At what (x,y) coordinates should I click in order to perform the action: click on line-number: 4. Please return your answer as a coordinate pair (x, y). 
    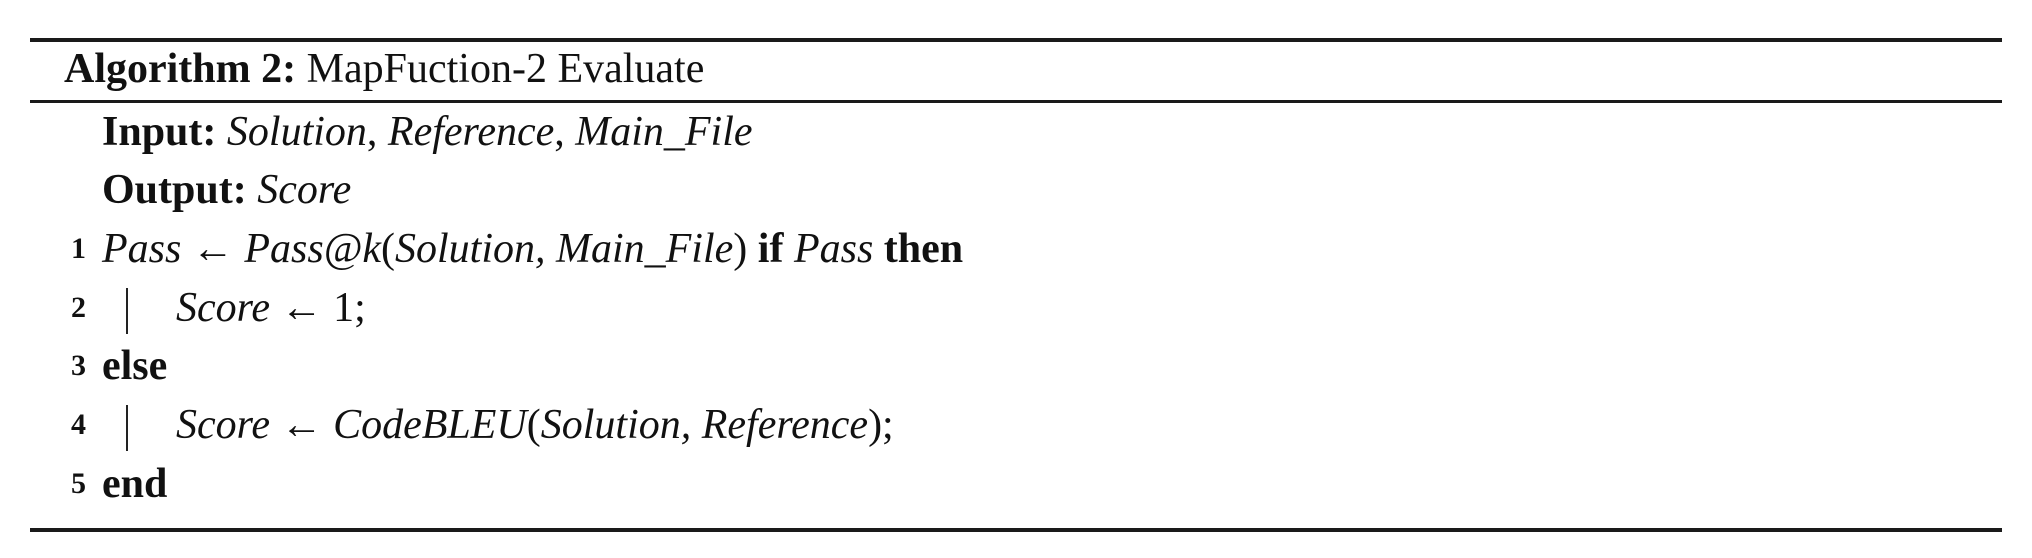
    Looking at the image, I should click on (78, 424).